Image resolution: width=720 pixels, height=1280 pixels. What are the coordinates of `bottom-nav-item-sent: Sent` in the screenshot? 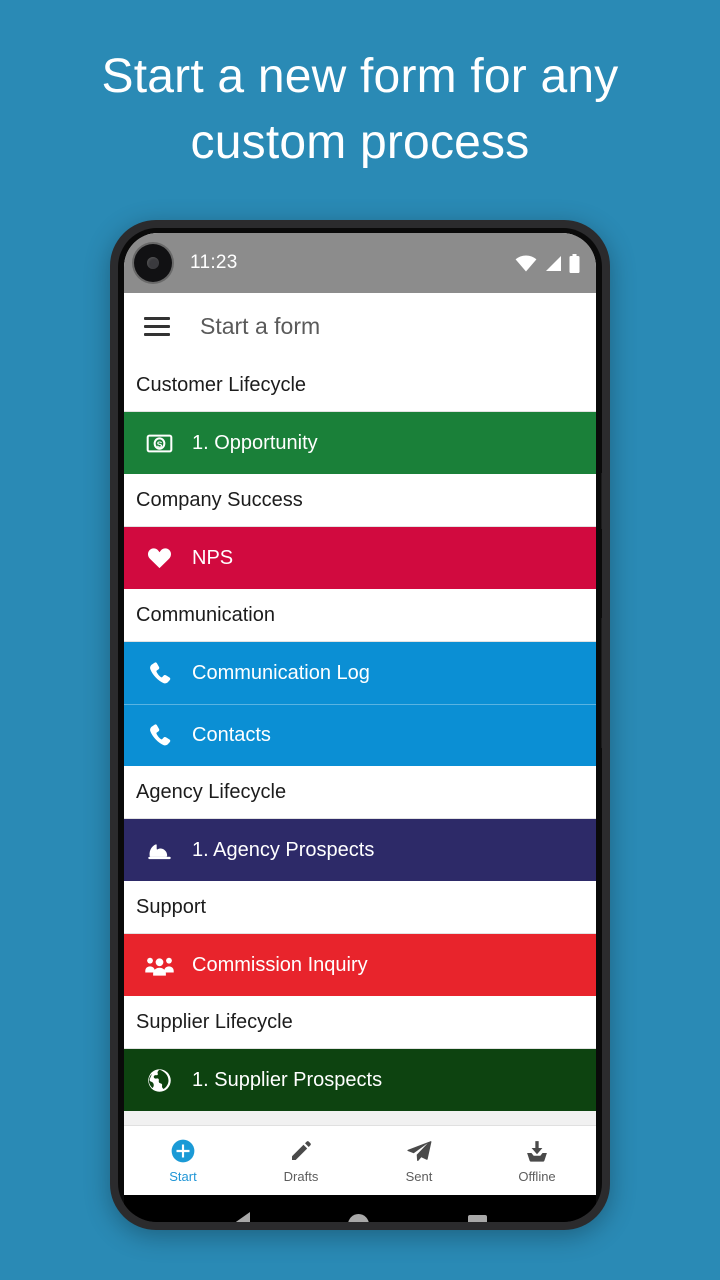 It's located at (419, 1160).